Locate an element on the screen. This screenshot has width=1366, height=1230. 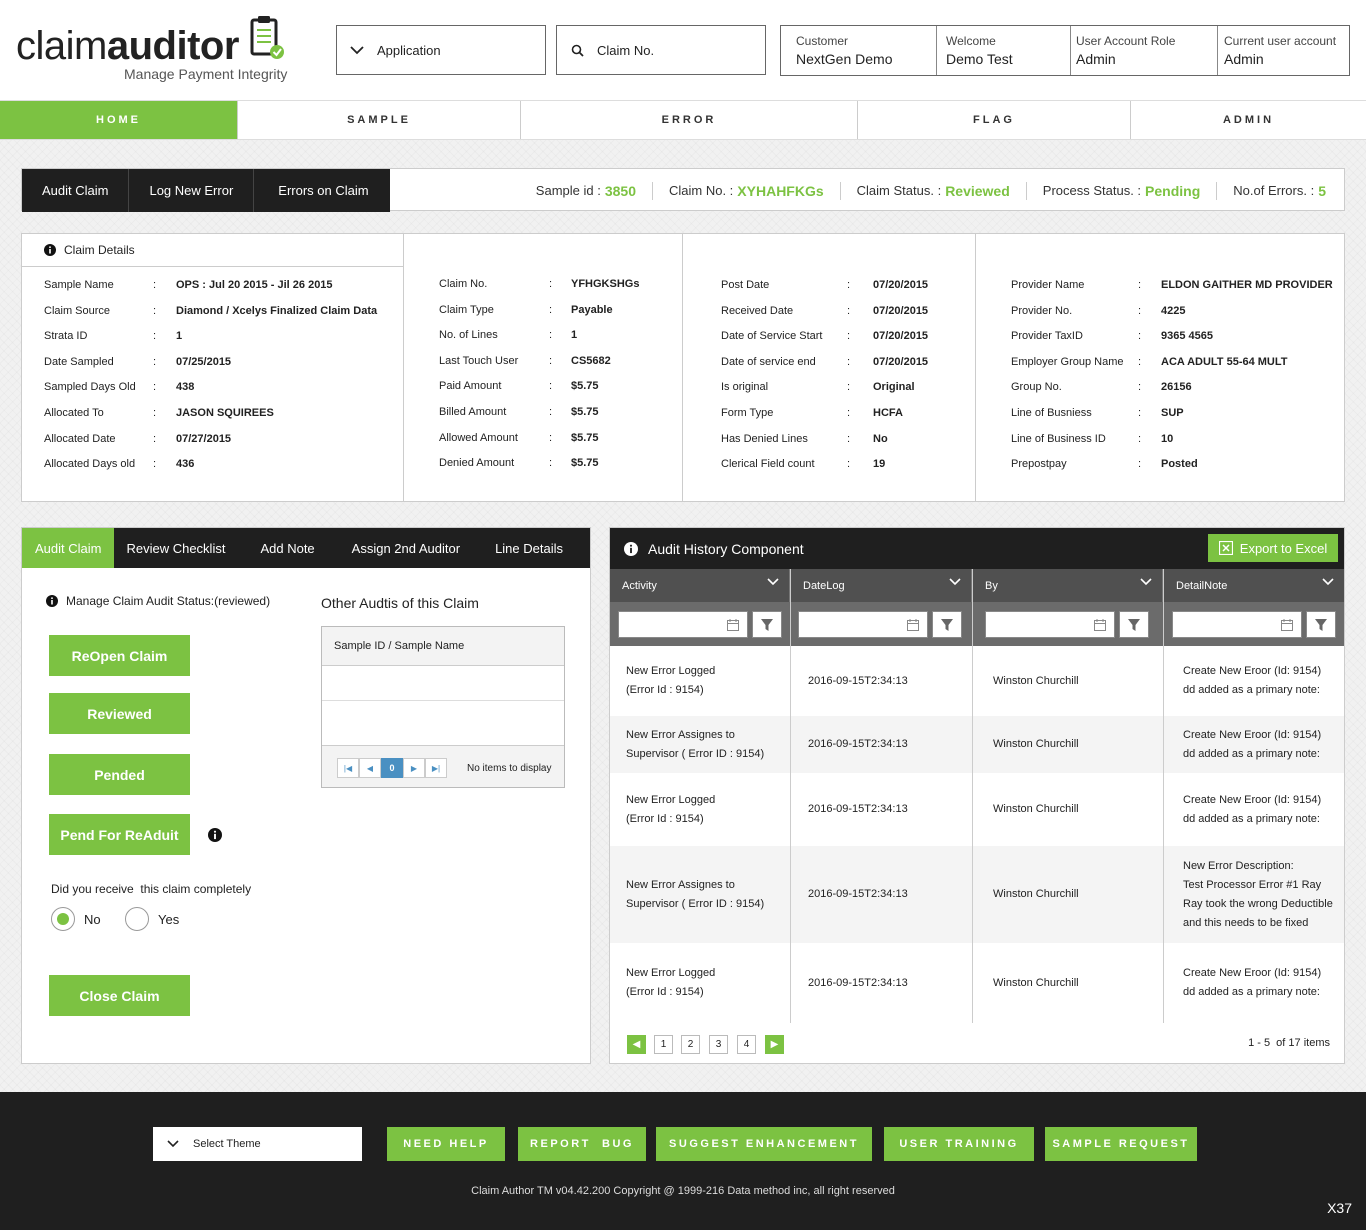
detailnote-cell-line: New Error Description: is located at coordinates (1238, 866).